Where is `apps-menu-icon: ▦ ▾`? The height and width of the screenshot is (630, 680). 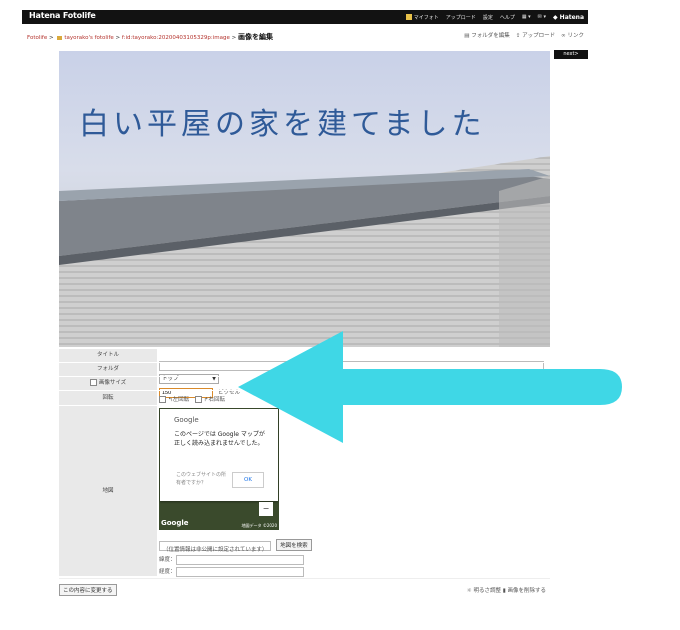
apps-menu-icon: ▦ ▾ is located at coordinates (526, 17).